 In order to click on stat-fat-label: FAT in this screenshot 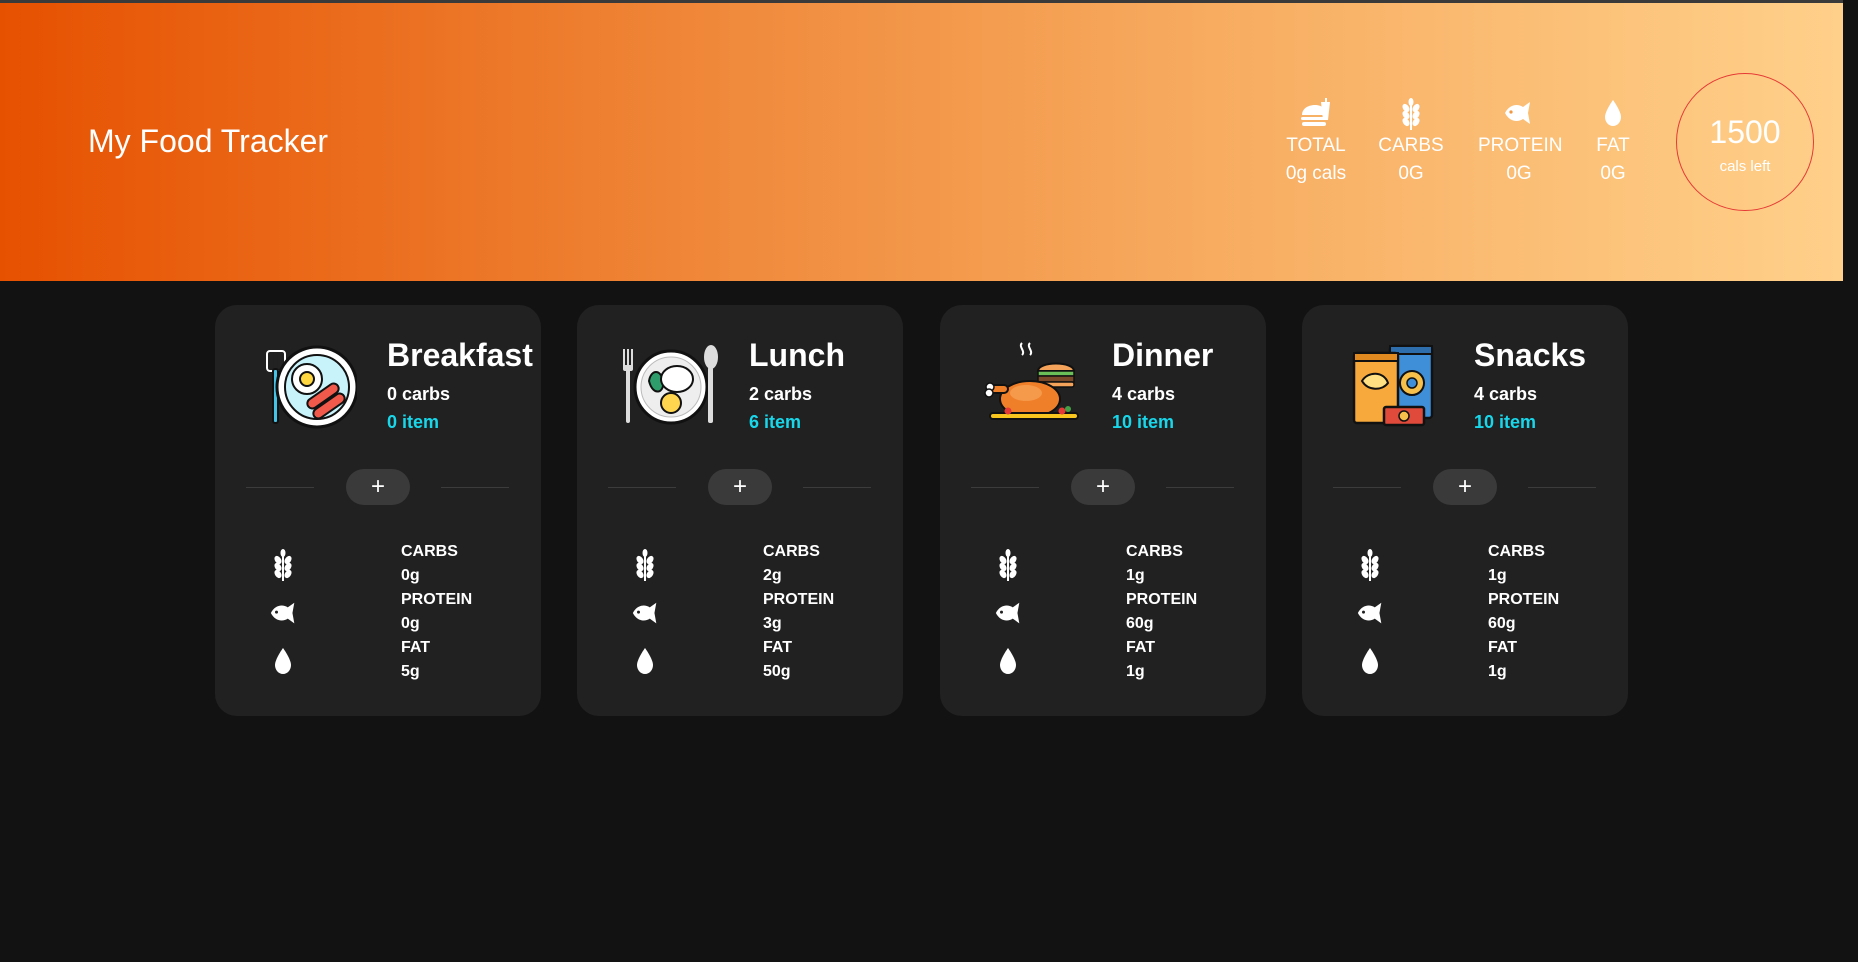, I will do `click(1613, 145)`.